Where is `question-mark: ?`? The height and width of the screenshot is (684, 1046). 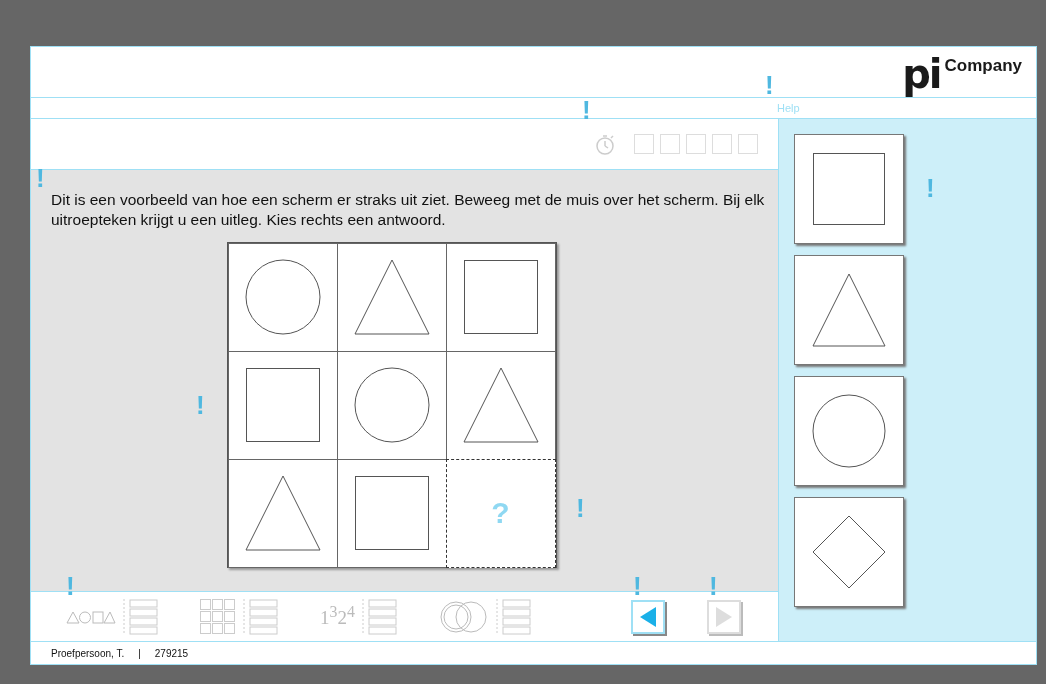 question-mark: ? is located at coordinates (500, 513).